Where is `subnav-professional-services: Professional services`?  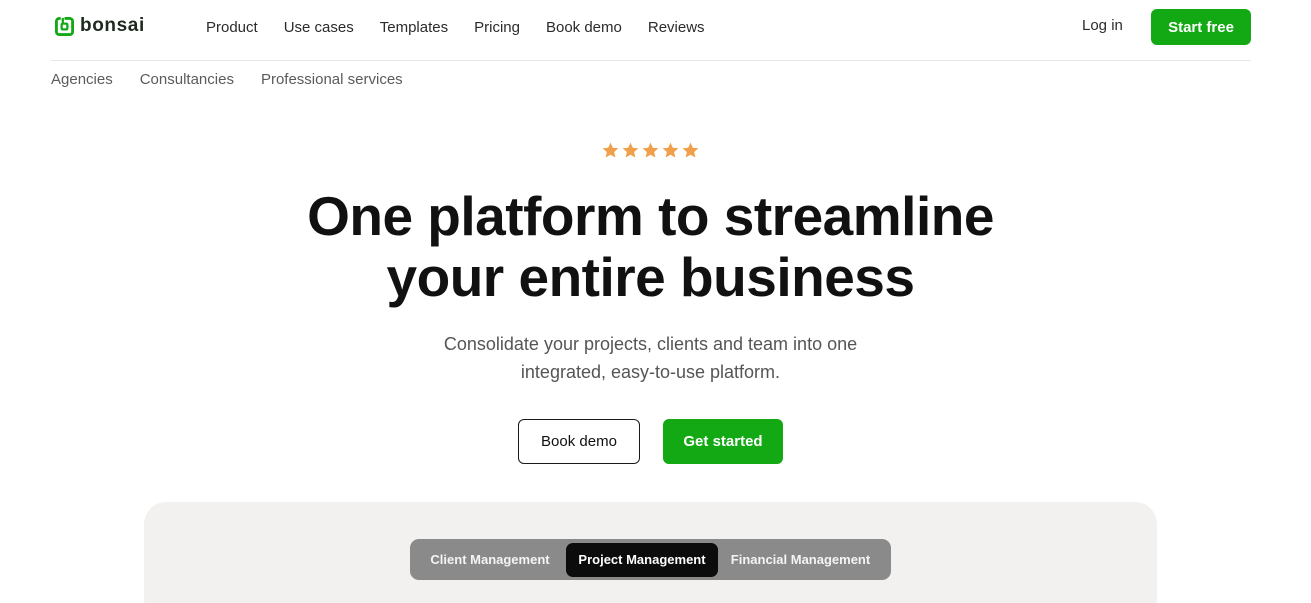
subnav-professional-services: Professional services is located at coordinates (332, 80).